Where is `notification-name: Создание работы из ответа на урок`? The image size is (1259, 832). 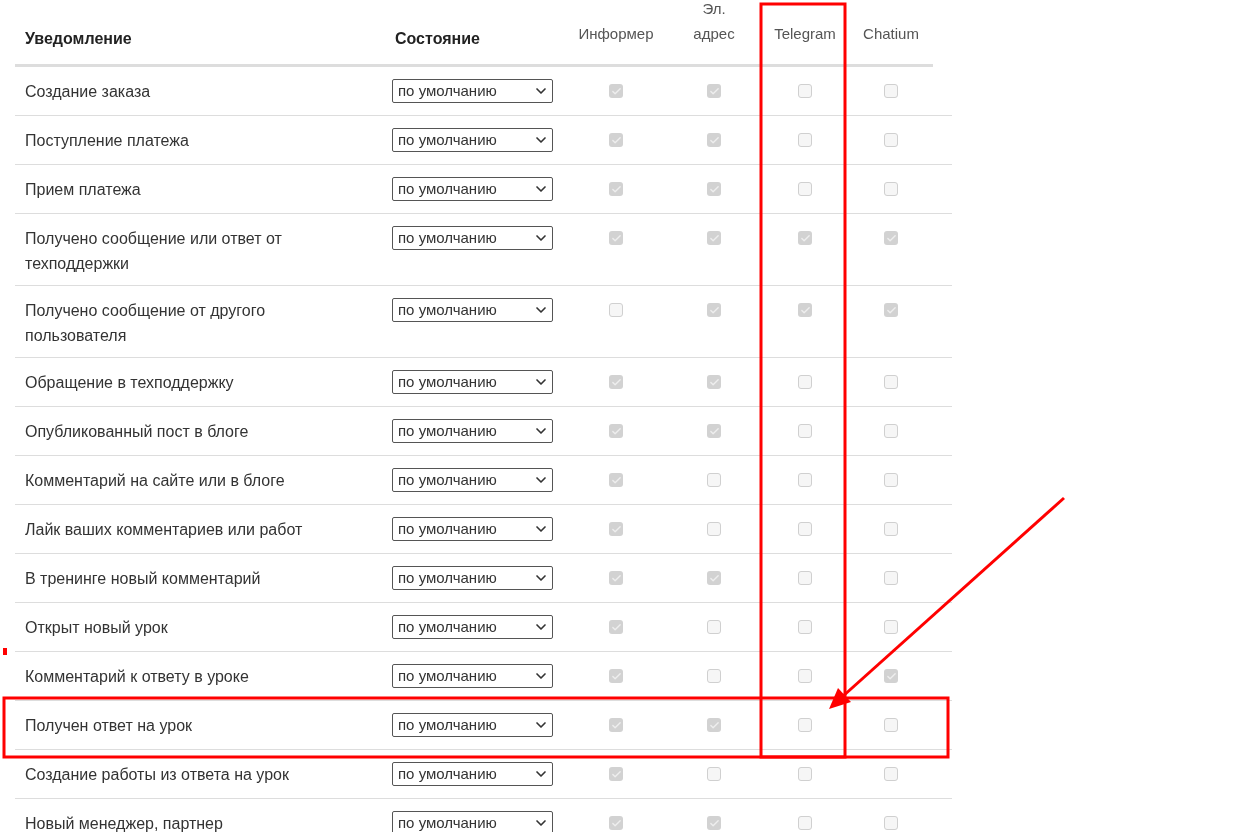
notification-name: Создание работы из ответа на урок is located at coordinates (157, 774).